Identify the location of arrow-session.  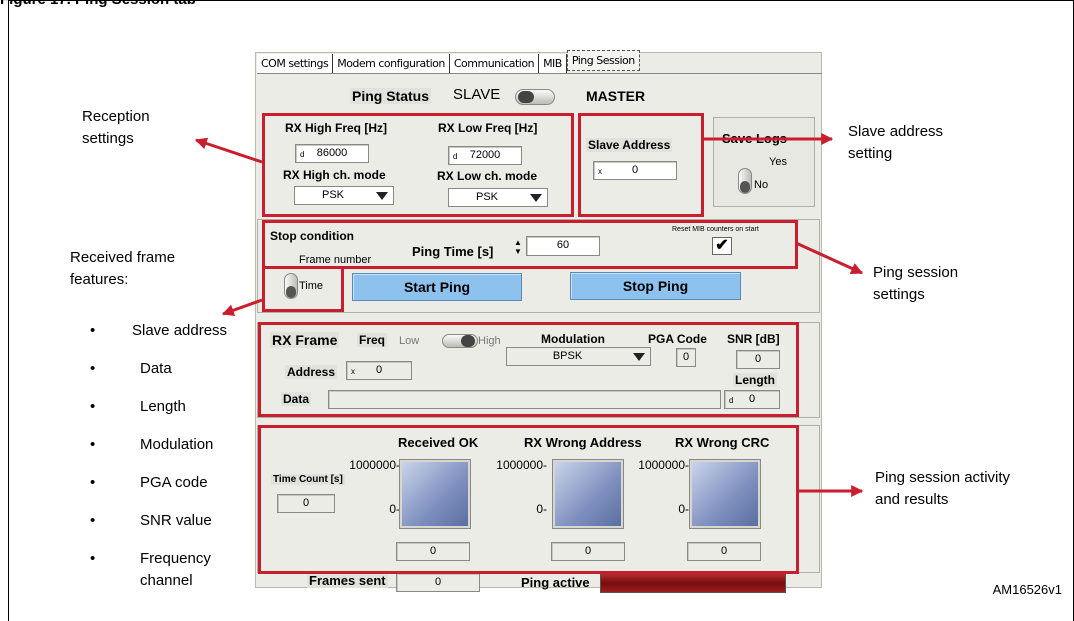
(829, 258).